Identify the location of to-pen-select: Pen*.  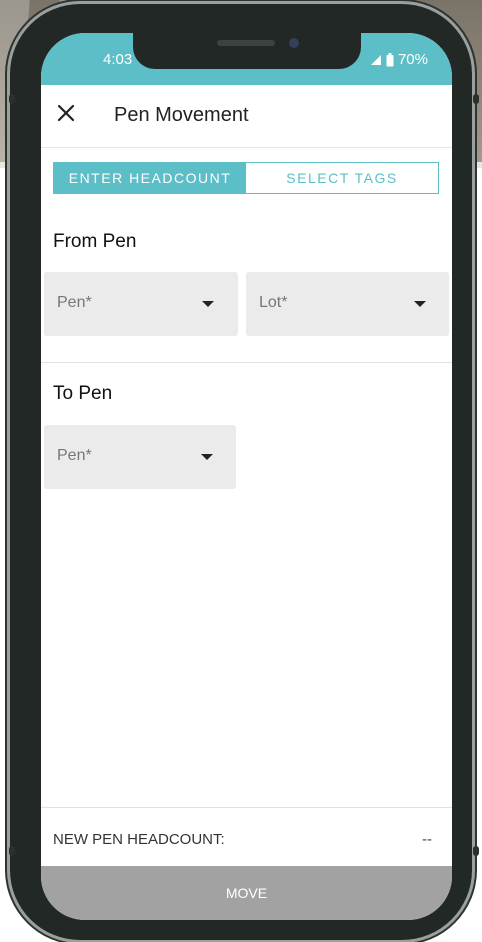
(140, 457).